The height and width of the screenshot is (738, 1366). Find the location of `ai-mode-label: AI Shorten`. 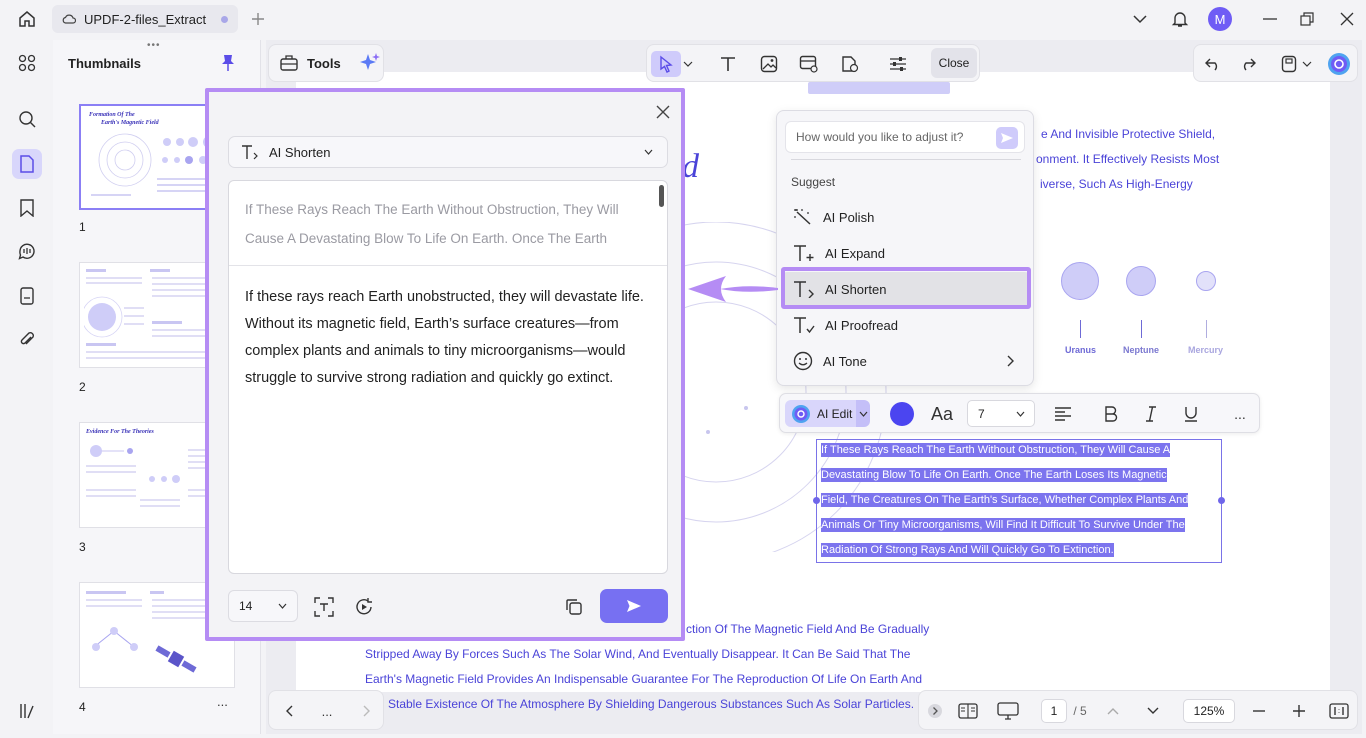

ai-mode-label: AI Shorten is located at coordinates (300, 152).